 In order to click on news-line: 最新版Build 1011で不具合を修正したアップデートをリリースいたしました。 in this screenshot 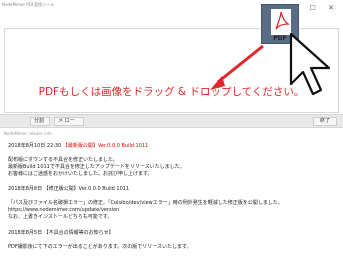, I will do `click(96, 167)`.